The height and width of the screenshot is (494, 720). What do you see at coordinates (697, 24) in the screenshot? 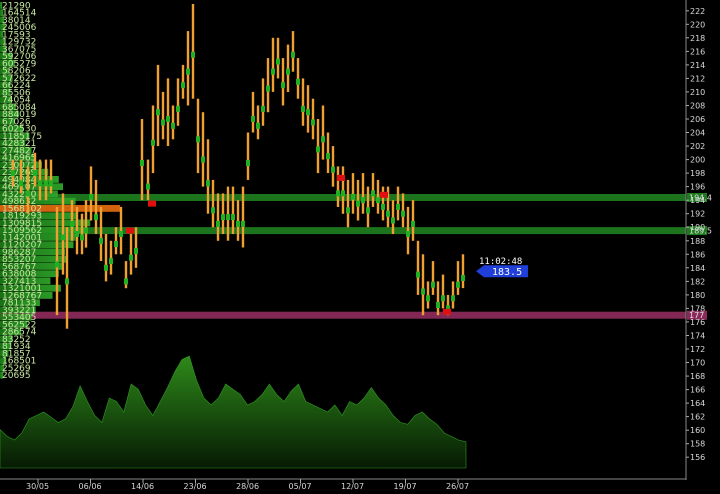
I see `y-tick-label: 220` at bounding box center [697, 24].